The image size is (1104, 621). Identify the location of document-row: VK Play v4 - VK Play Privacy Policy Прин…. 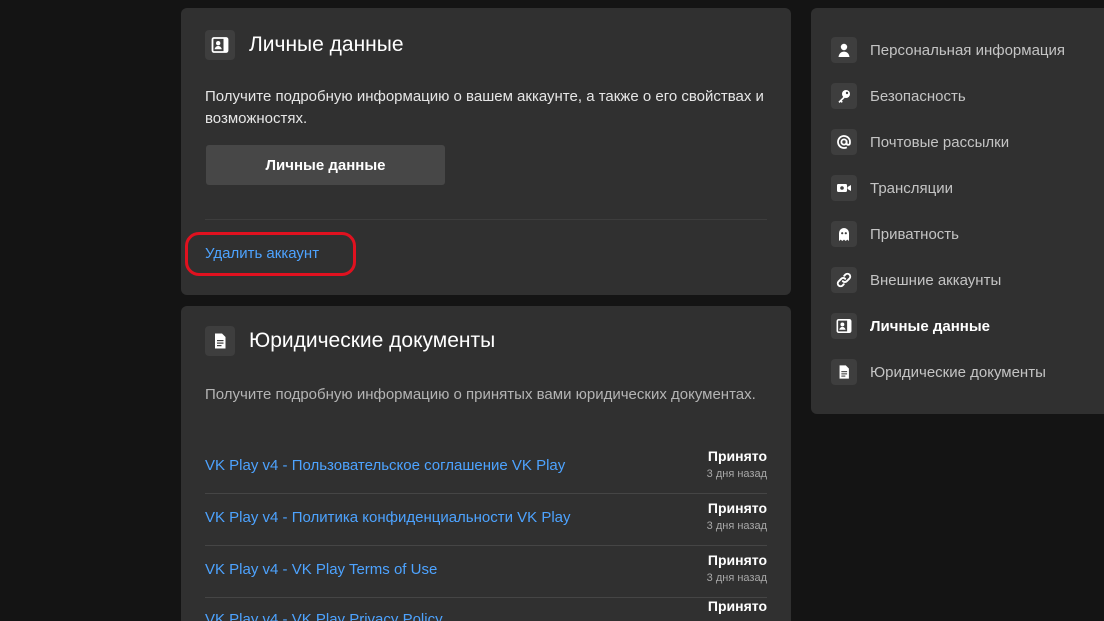
(486, 609).